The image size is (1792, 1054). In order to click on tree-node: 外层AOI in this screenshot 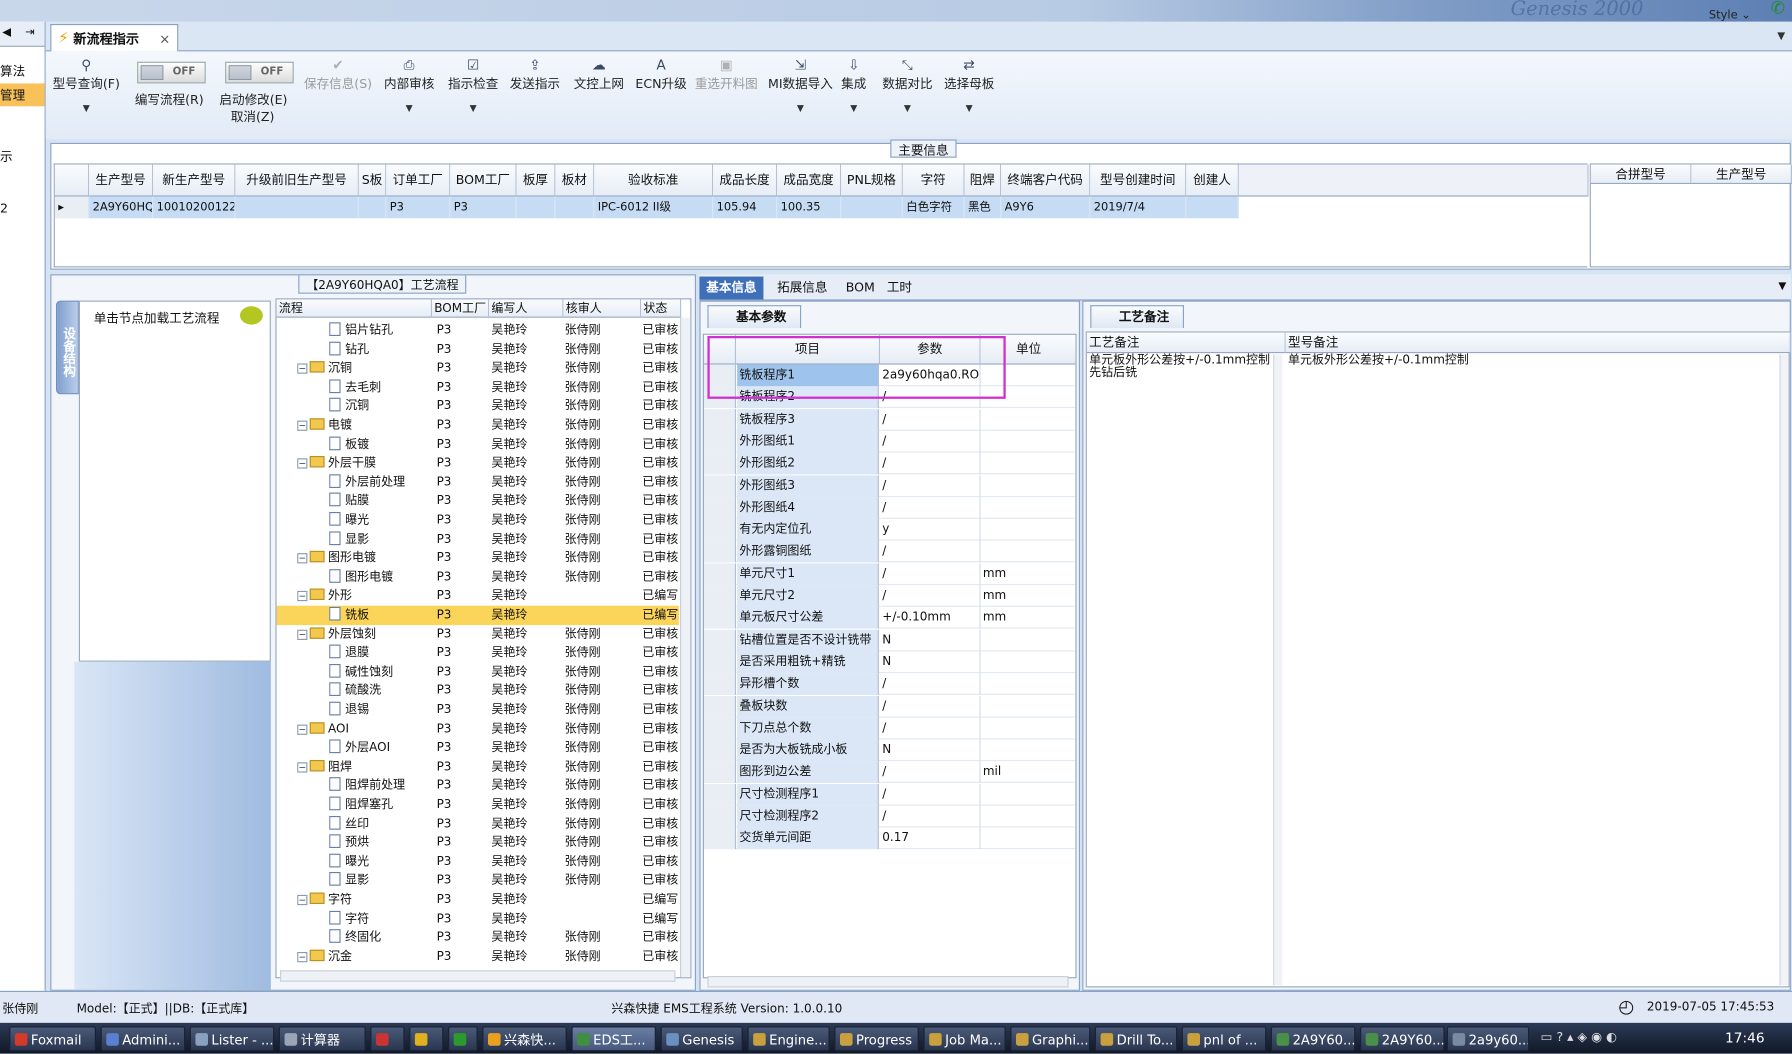, I will do `click(380, 747)`.